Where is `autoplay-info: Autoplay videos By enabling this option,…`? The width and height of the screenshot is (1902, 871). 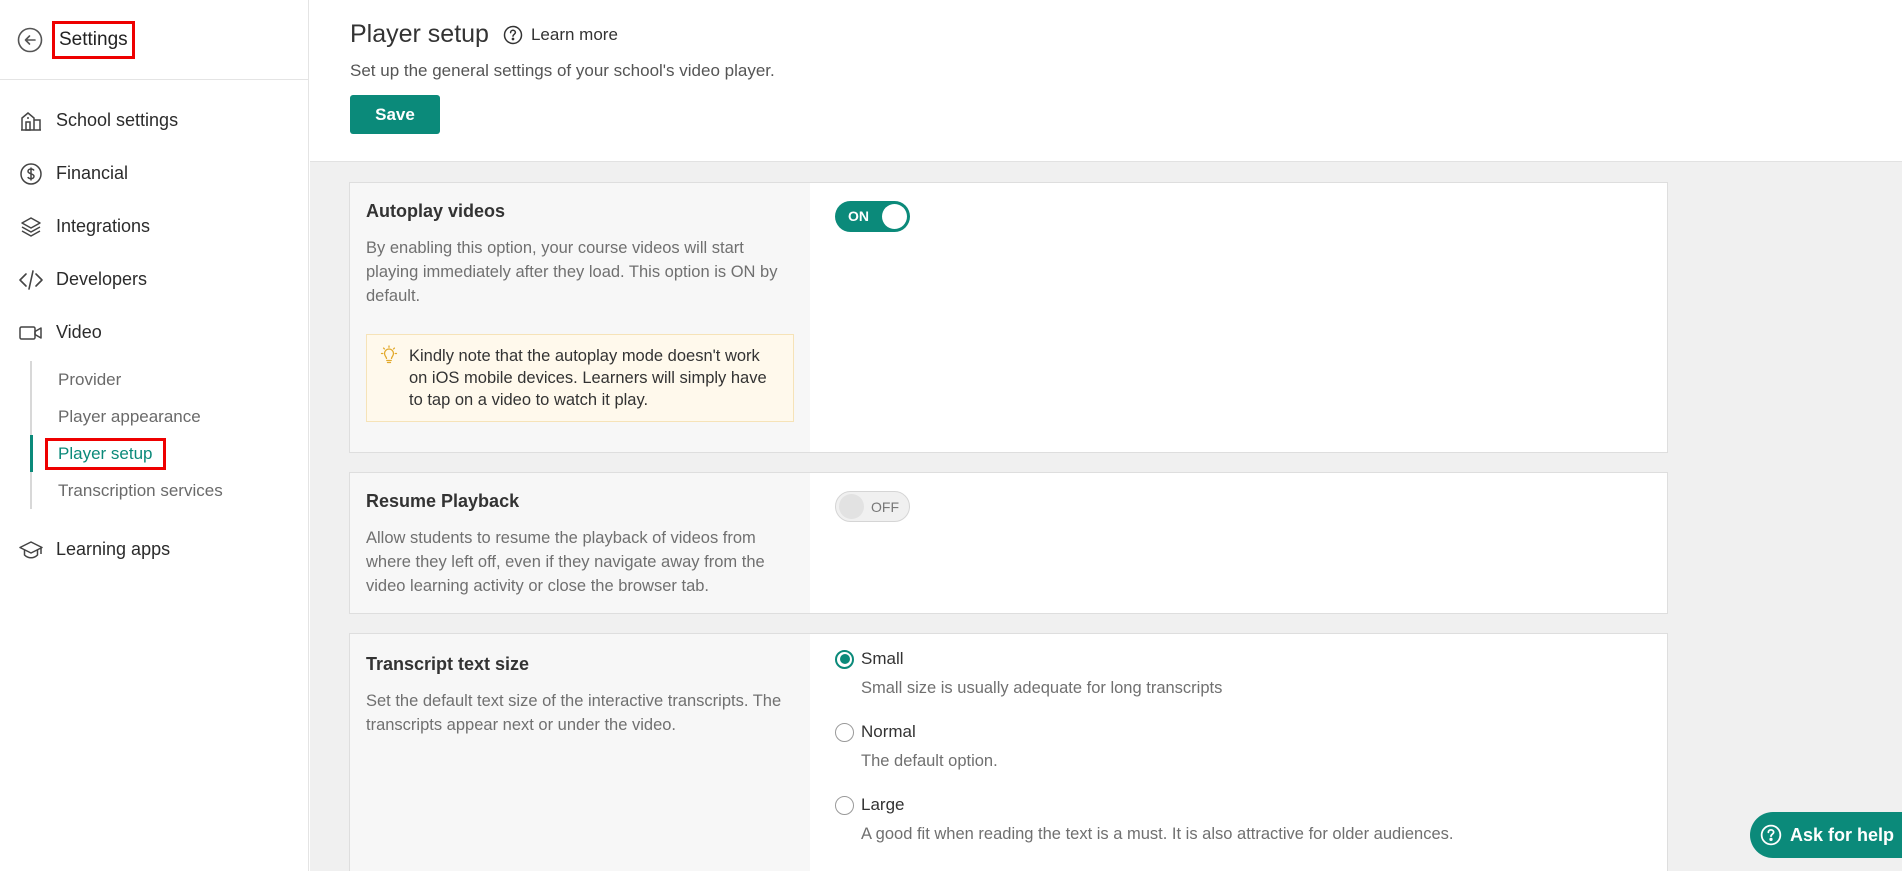
autoplay-info: Autoplay videos By enabling this option,… is located at coordinates (580, 317).